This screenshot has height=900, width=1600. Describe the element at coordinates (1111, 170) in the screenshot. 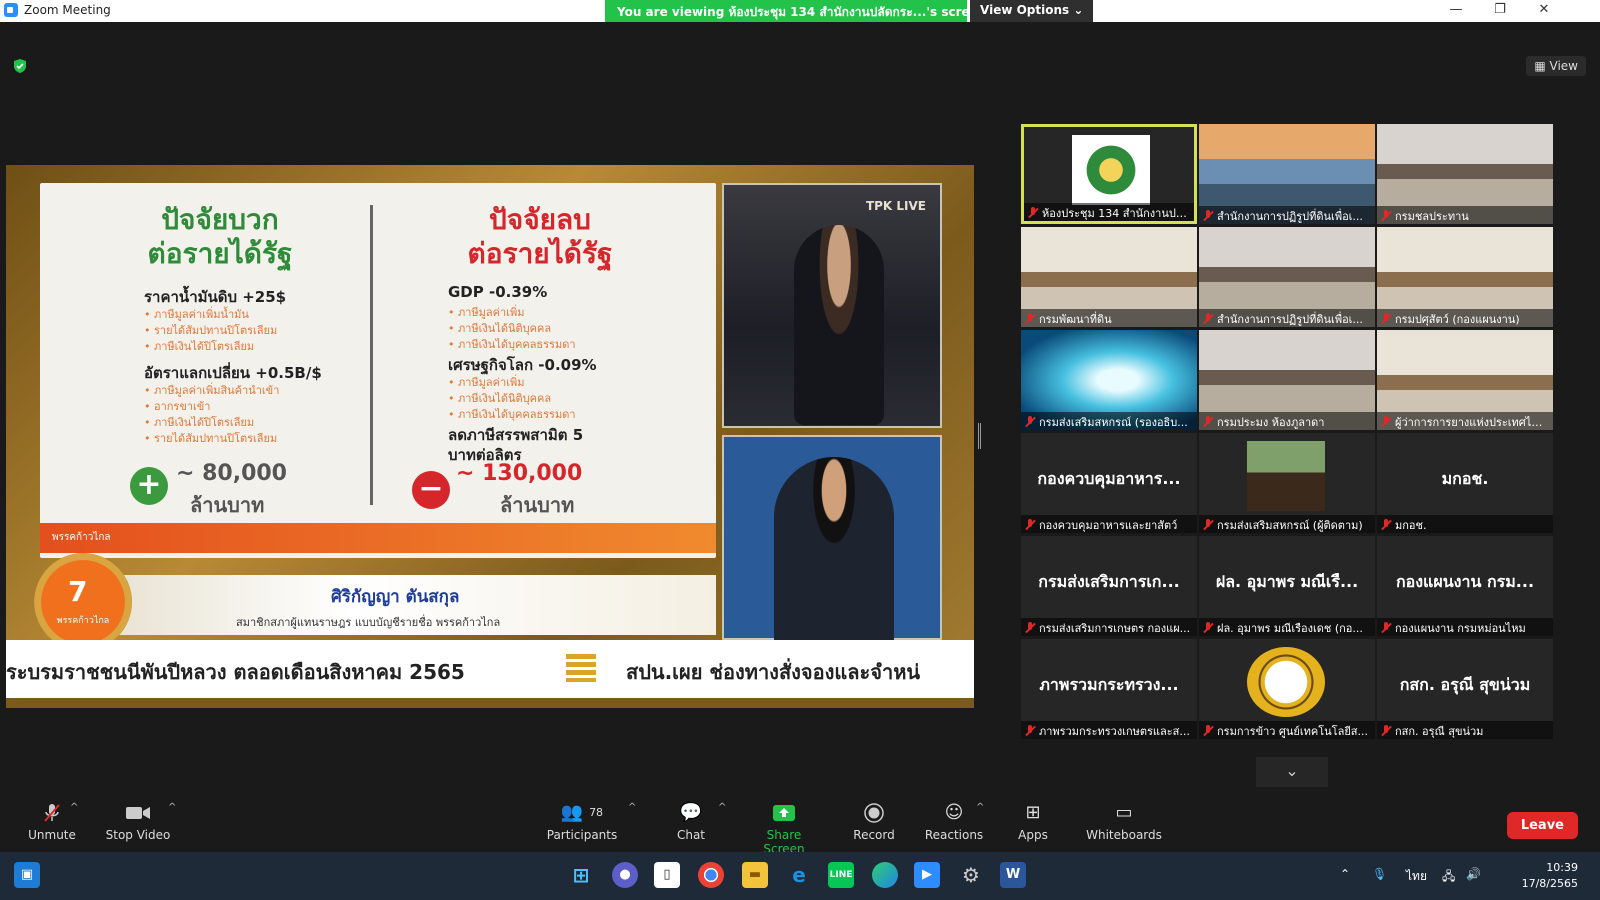

I see `organization-logo` at that location.